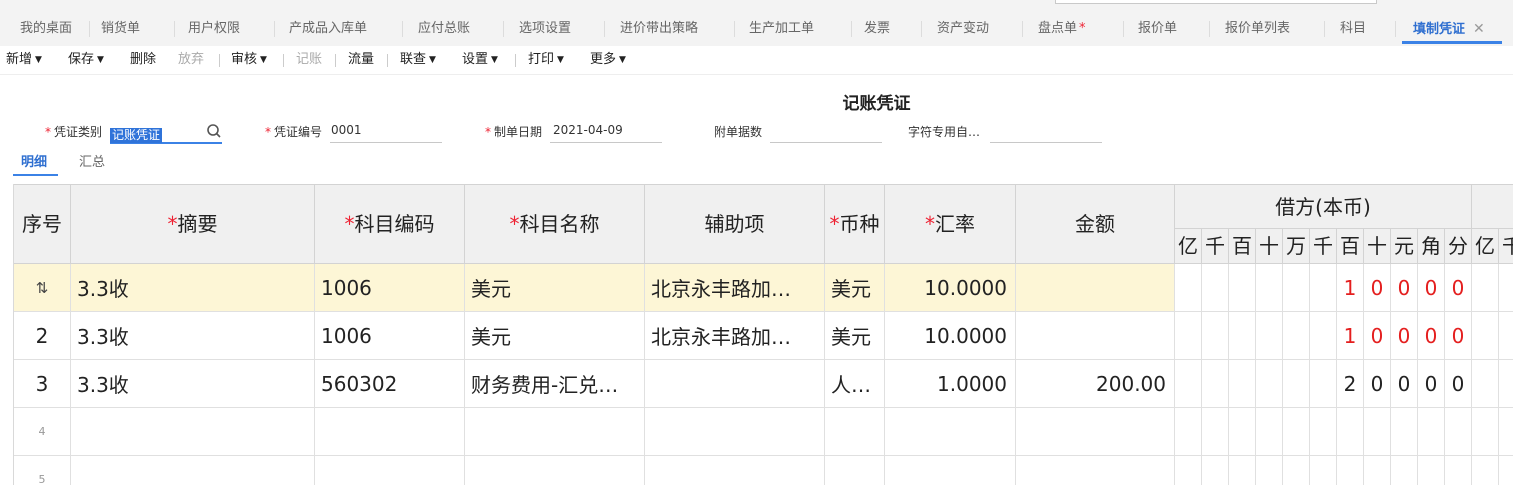  What do you see at coordinates (34, 160) in the screenshot?
I see `subtab-detail: 明细` at bounding box center [34, 160].